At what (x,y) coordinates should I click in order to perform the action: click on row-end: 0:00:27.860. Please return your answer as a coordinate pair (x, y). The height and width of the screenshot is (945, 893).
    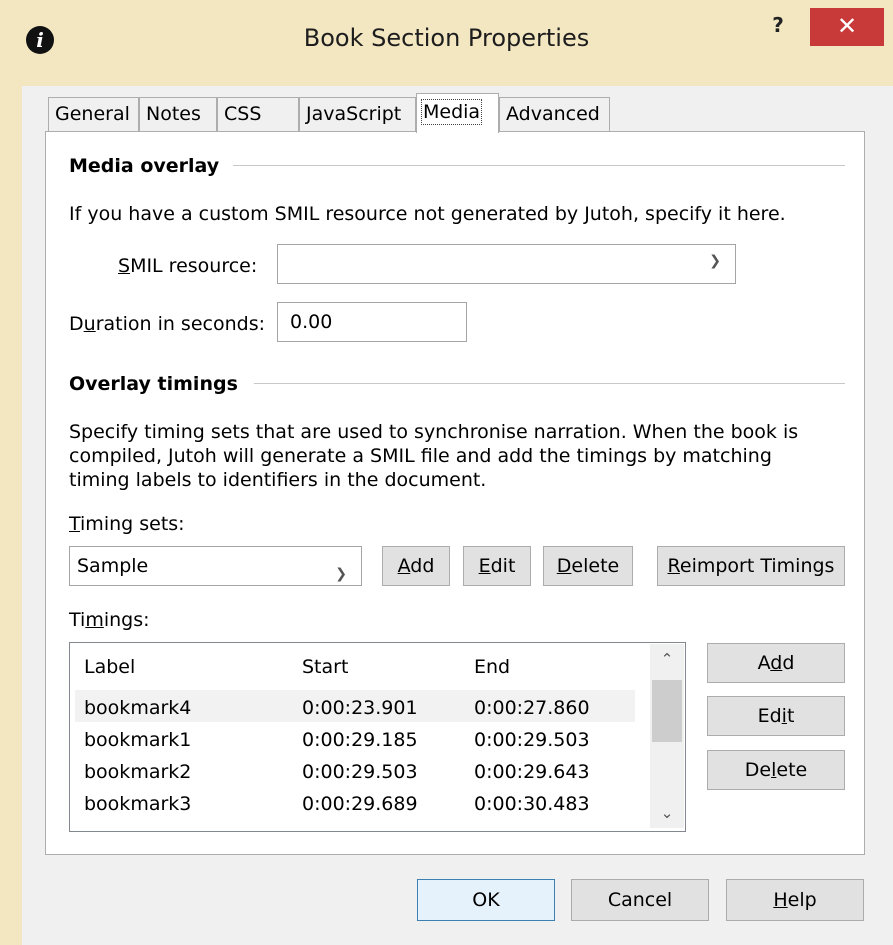
    Looking at the image, I should click on (532, 708).